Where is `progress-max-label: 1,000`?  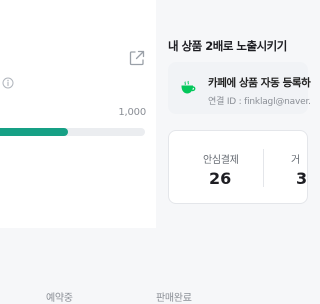 progress-max-label: 1,000 is located at coordinates (132, 112).